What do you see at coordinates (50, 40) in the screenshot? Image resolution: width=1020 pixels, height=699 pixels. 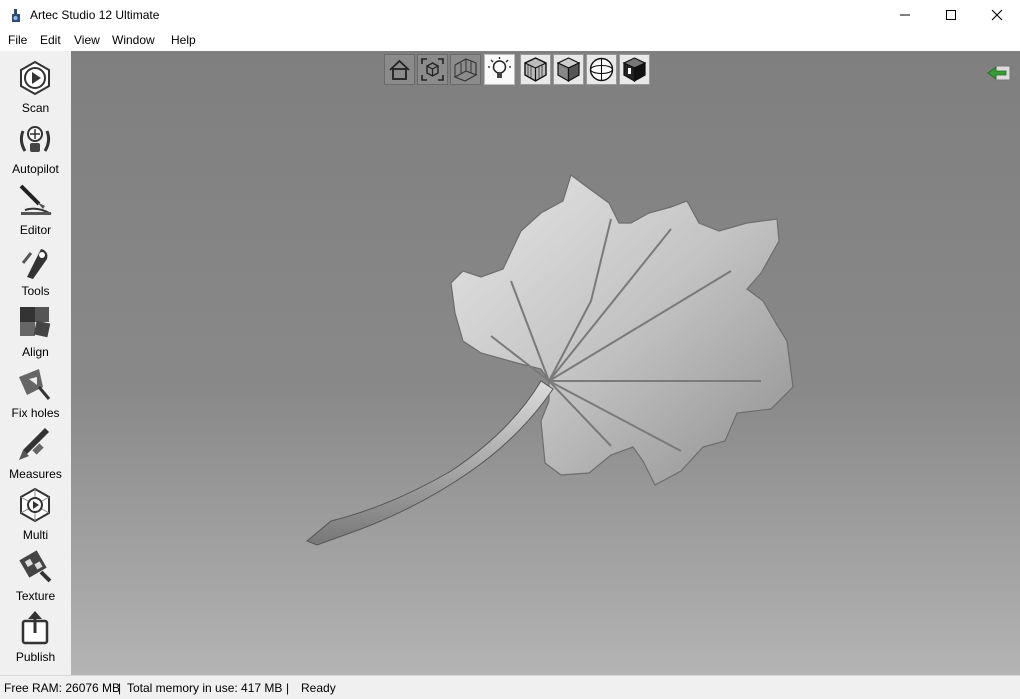 I see `menu-edit: Edit` at bounding box center [50, 40].